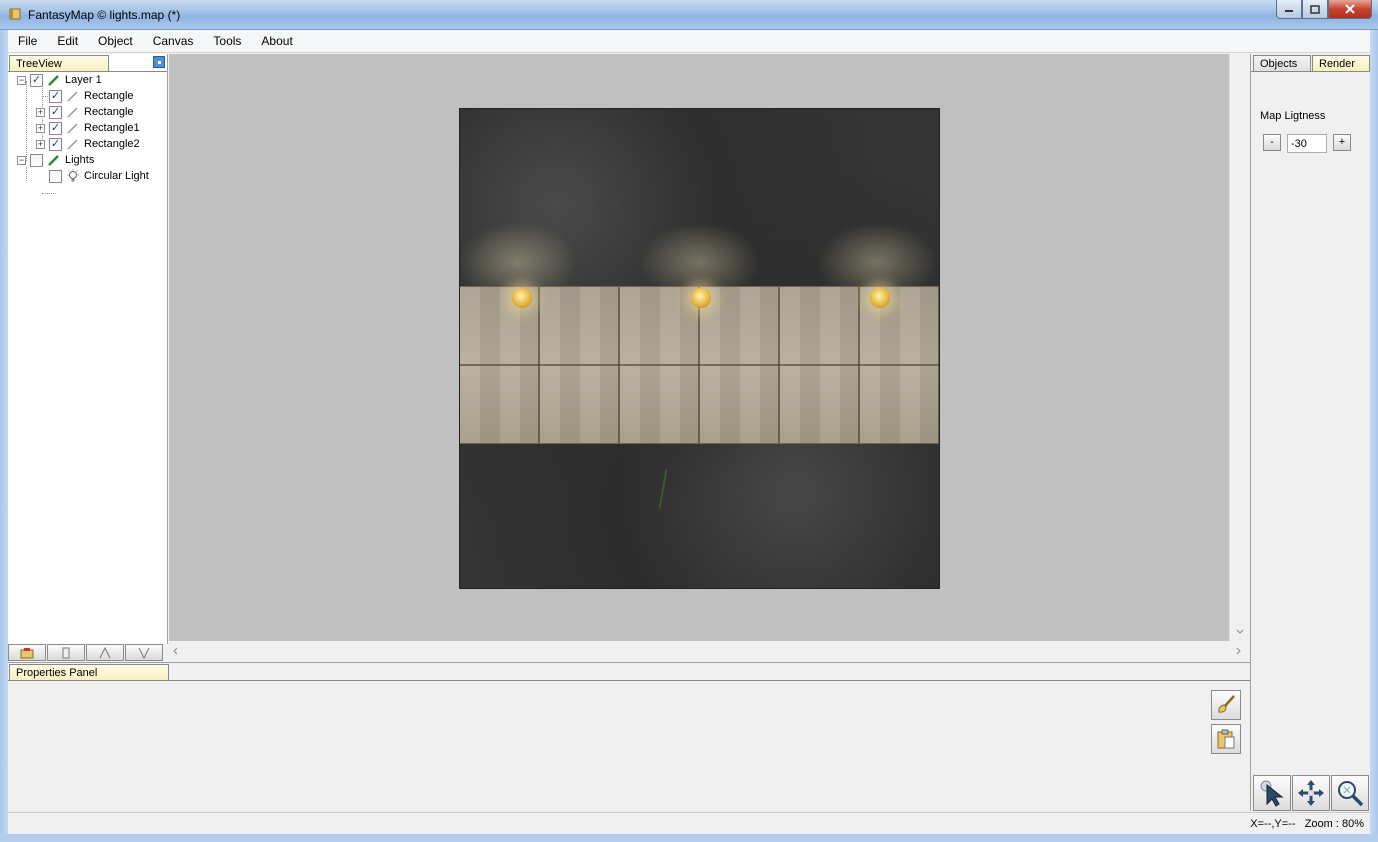  I want to click on chevron-down-icon, so click(1240, 632).